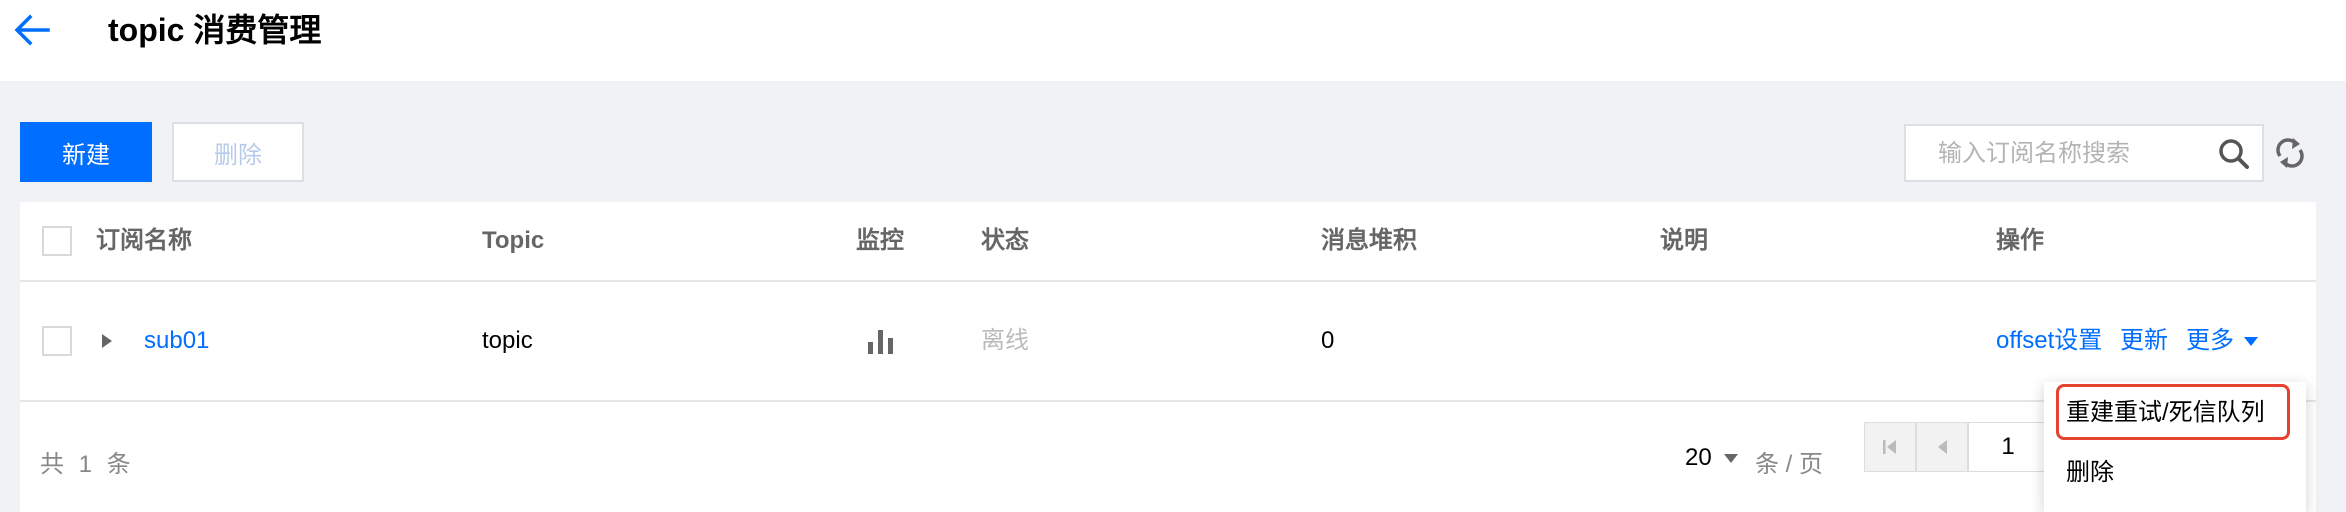 This screenshot has height=512, width=2346. What do you see at coordinates (1684, 240) in the screenshot?
I see `column-header-description: 说明` at bounding box center [1684, 240].